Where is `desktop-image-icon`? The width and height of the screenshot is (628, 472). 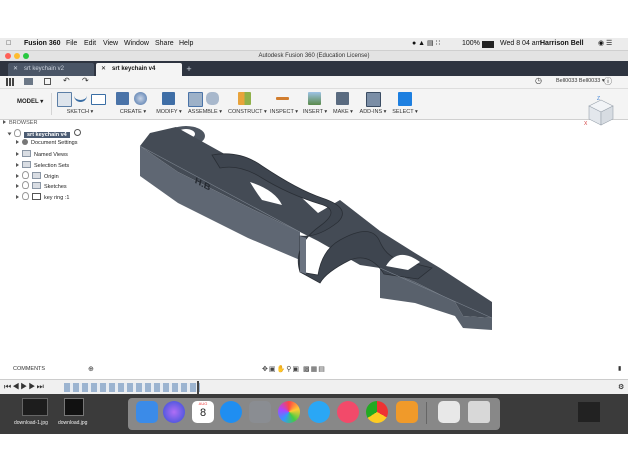 desktop-image-icon is located at coordinates (589, 412).